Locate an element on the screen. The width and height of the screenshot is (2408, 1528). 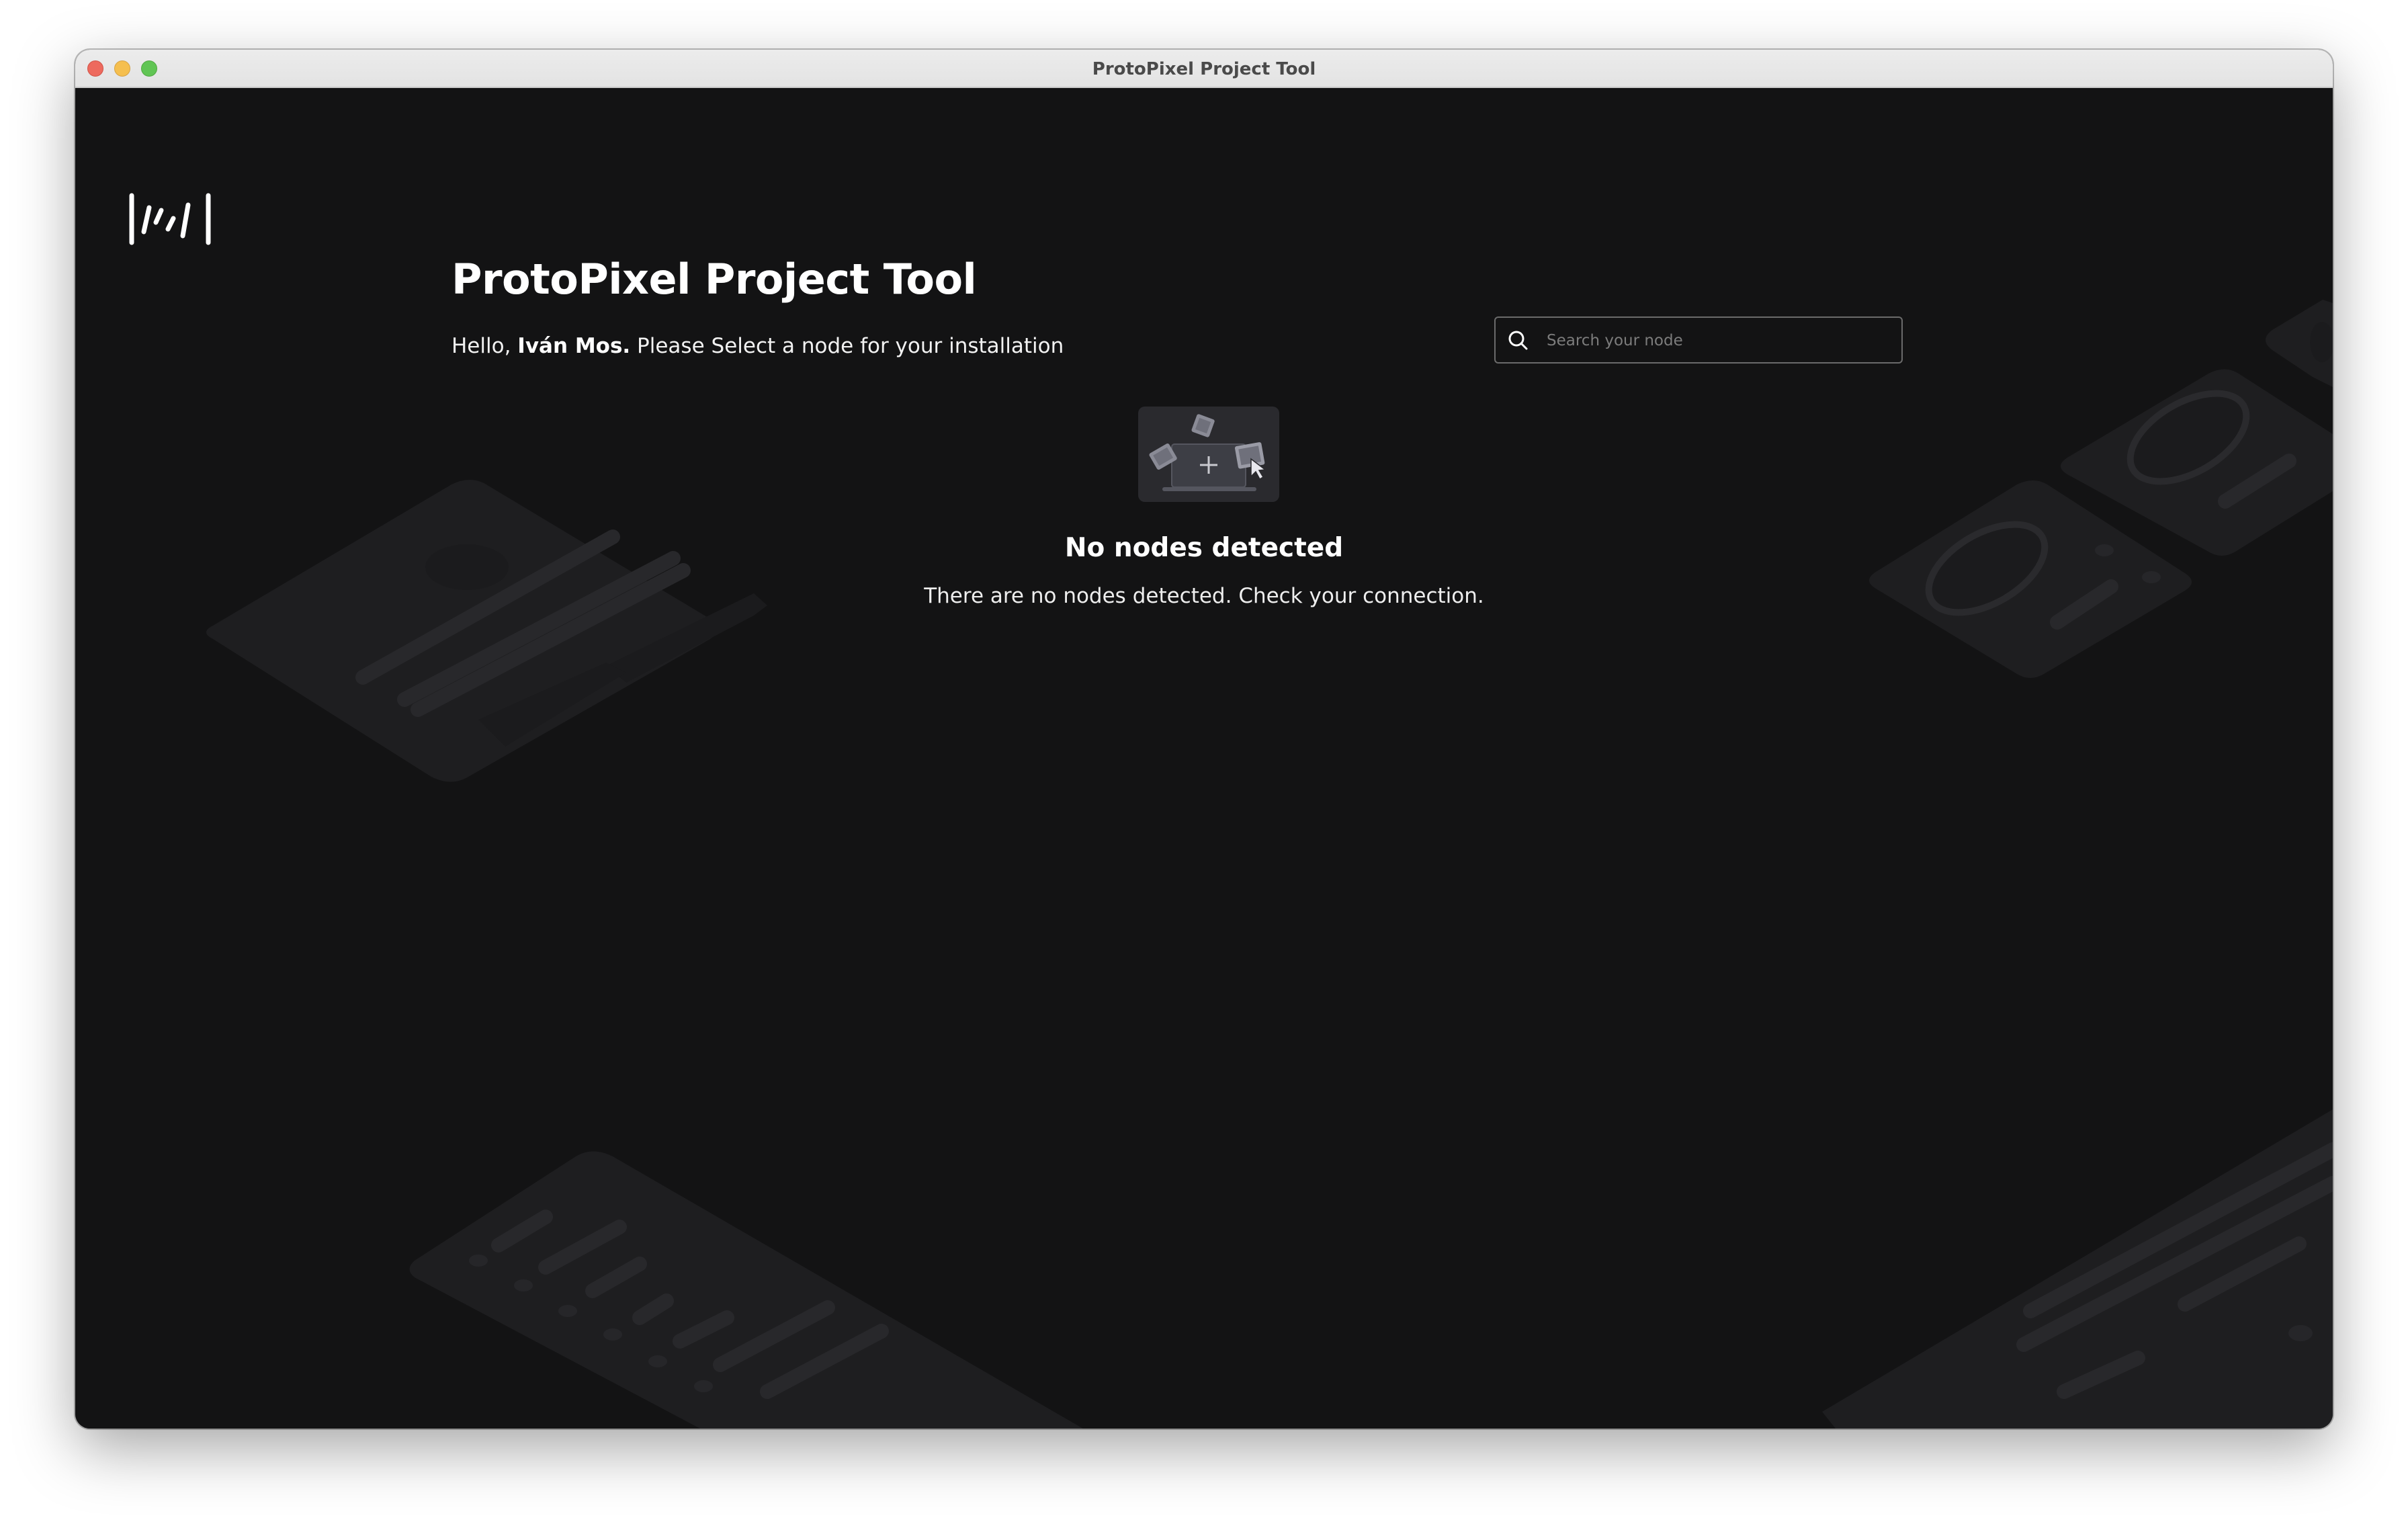
search-input is located at coordinates (1714, 341).